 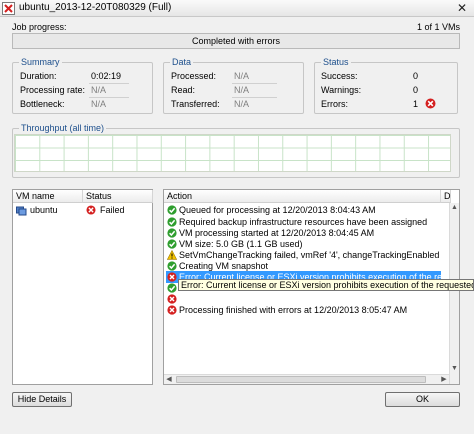 What do you see at coordinates (195, 104) in the screenshot?
I see `transferred-label: Transferred:` at bounding box center [195, 104].